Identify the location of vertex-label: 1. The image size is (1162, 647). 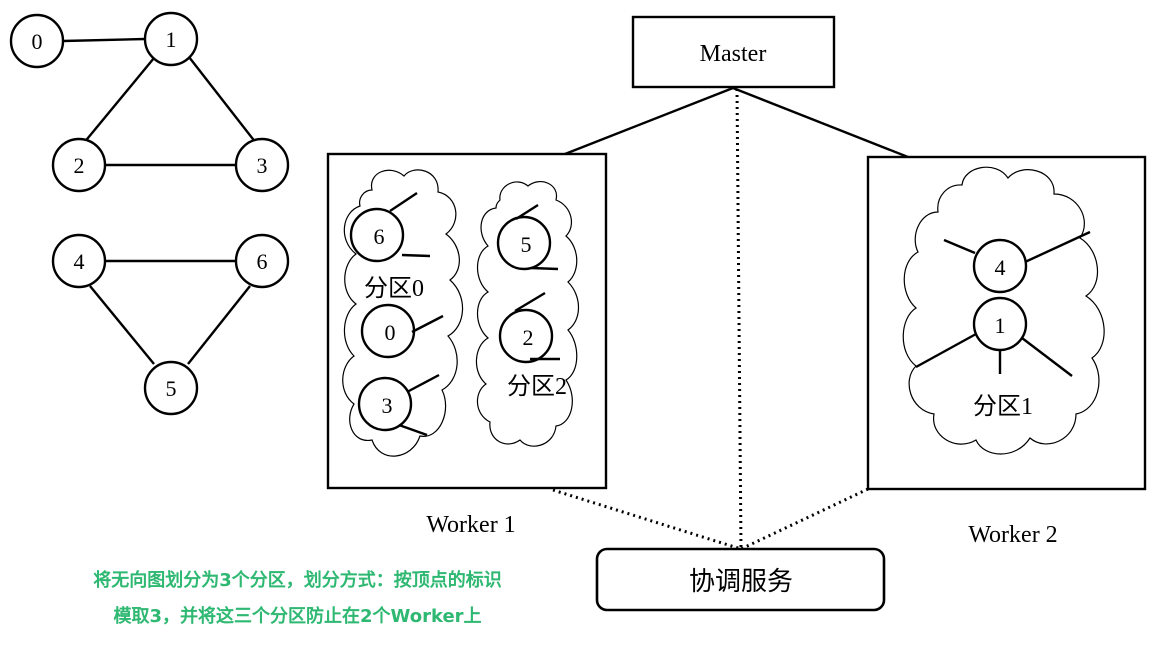
(1000, 325).